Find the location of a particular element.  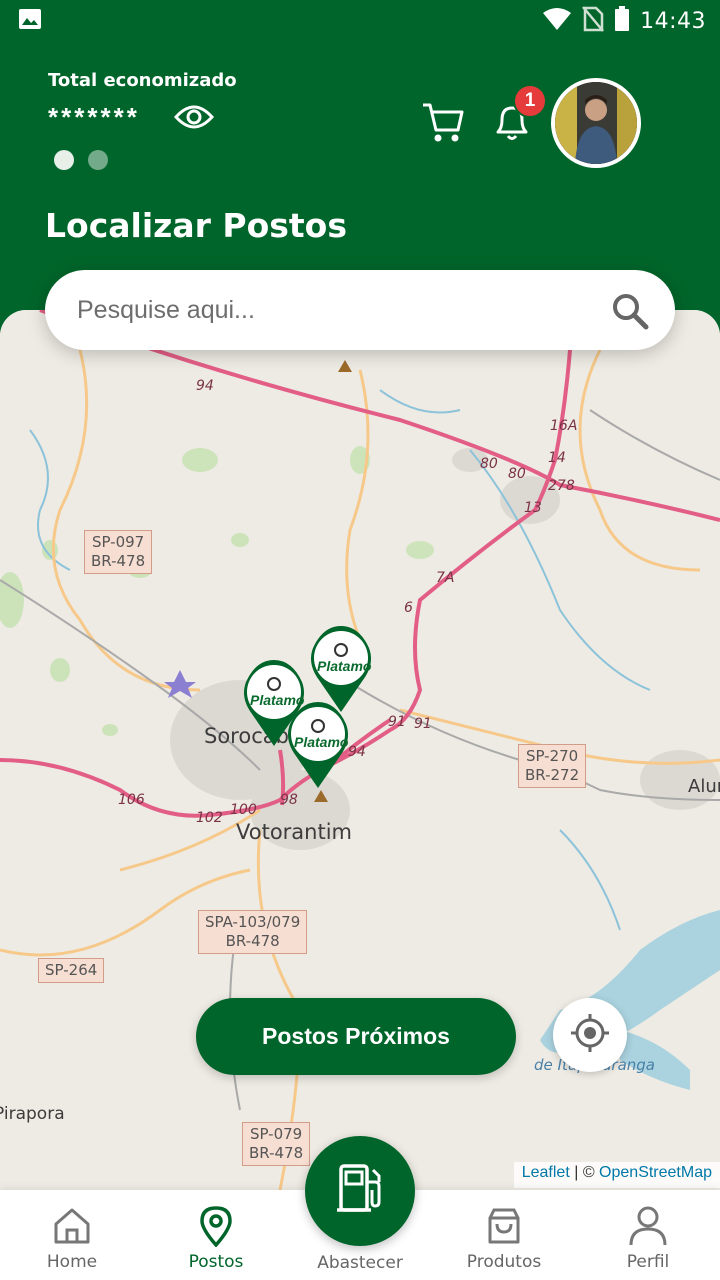

nav-label: Produtos is located at coordinates (504, 1262).